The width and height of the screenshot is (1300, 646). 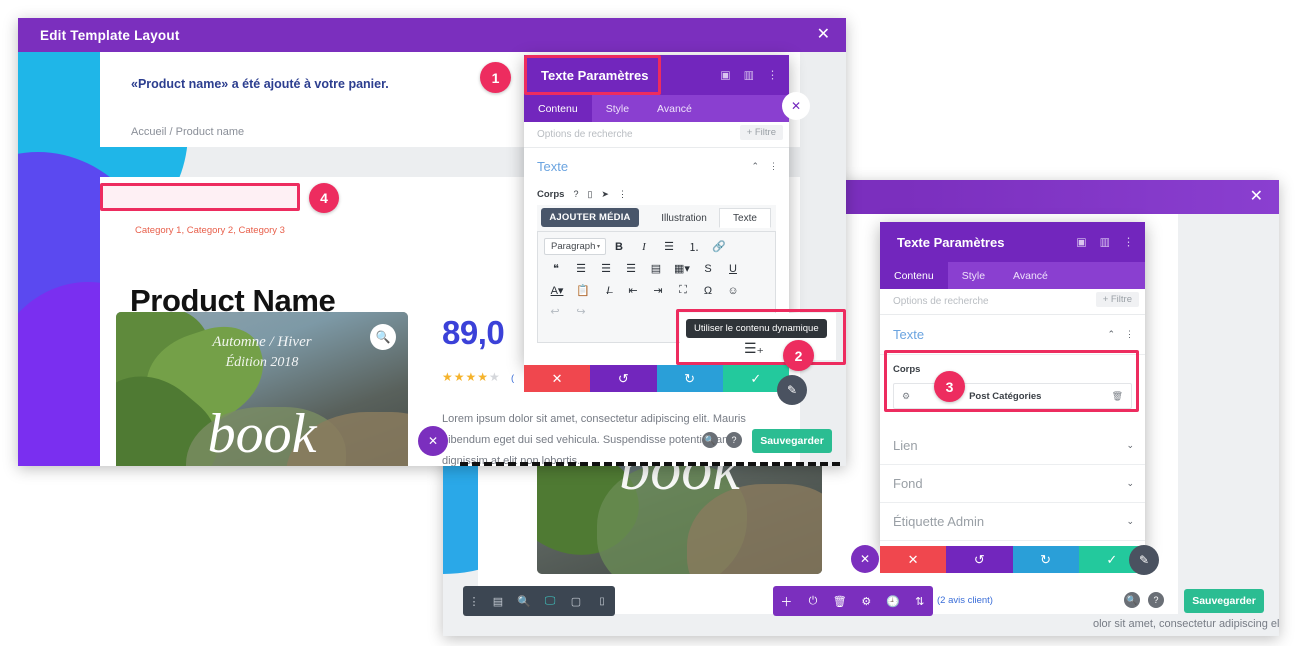 What do you see at coordinates (733, 268) in the screenshot?
I see `underline-icon: U` at bounding box center [733, 268].